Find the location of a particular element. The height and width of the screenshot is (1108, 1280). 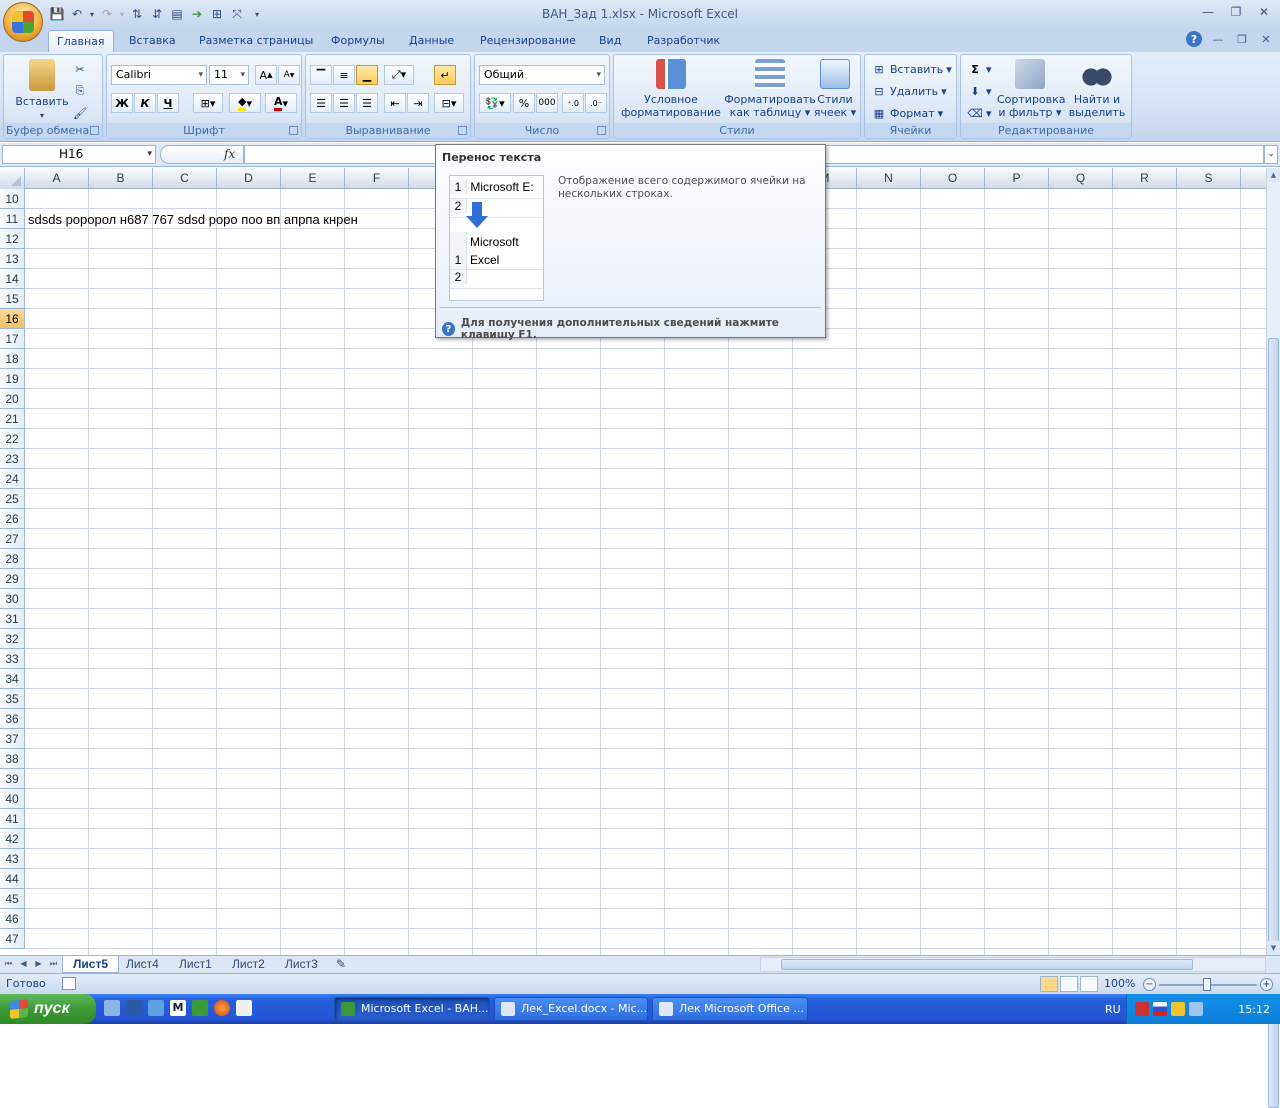

quicklaunch-desktop-icon is located at coordinates (134, 1008).